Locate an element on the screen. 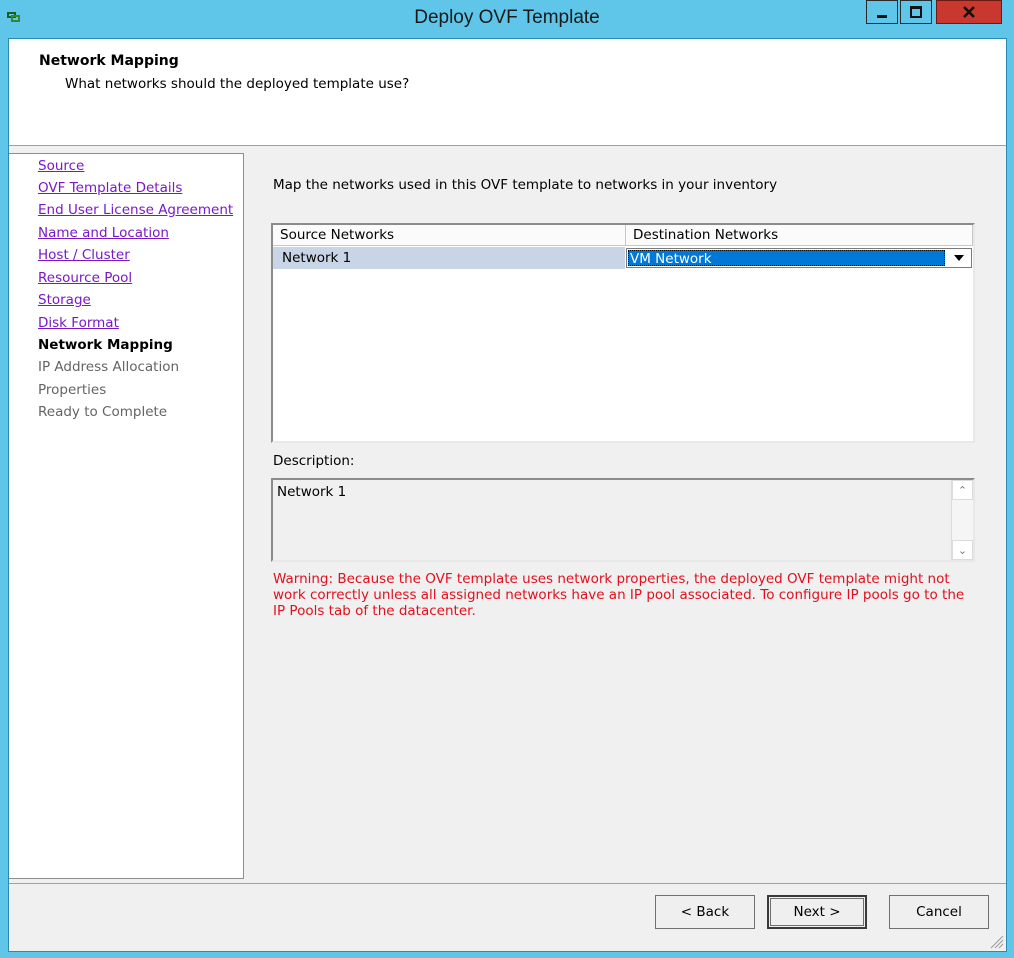 The image size is (1014, 958). footer-divider is located at coordinates (507, 883).